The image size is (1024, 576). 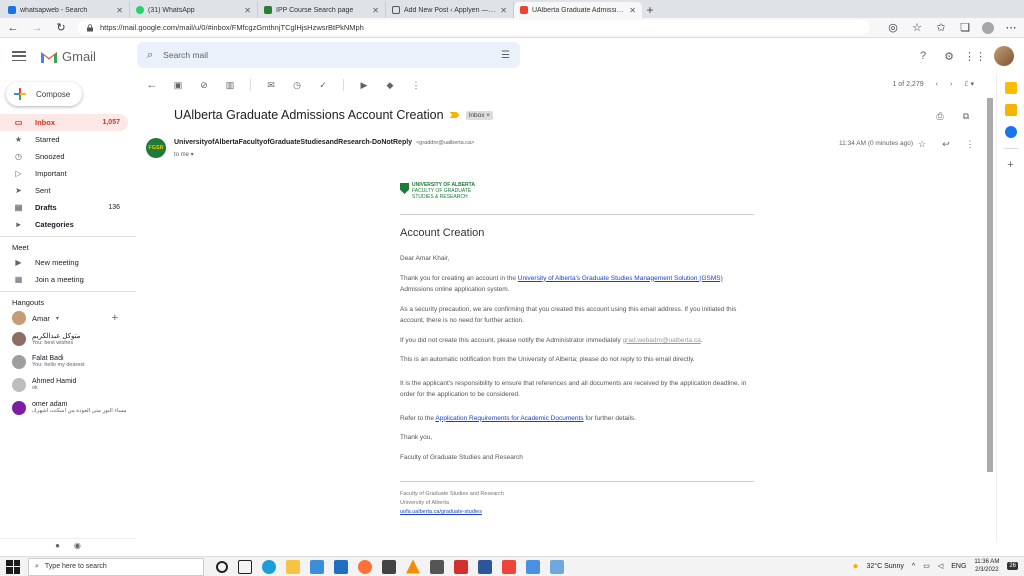 I want to click on more-menu-icon: ⋯, so click(x=1011, y=28).